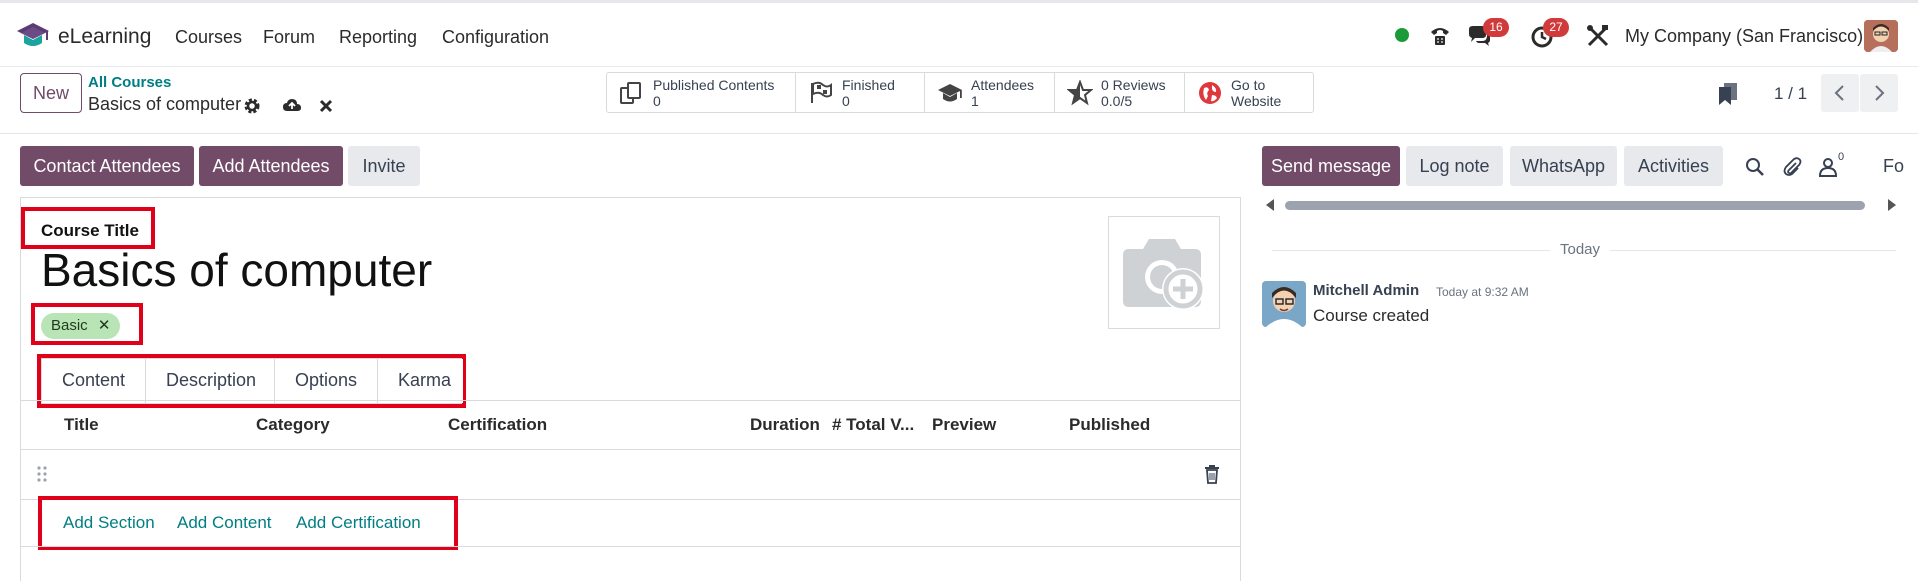  What do you see at coordinates (950, 92) in the screenshot?
I see `graduation-cap-icon` at bounding box center [950, 92].